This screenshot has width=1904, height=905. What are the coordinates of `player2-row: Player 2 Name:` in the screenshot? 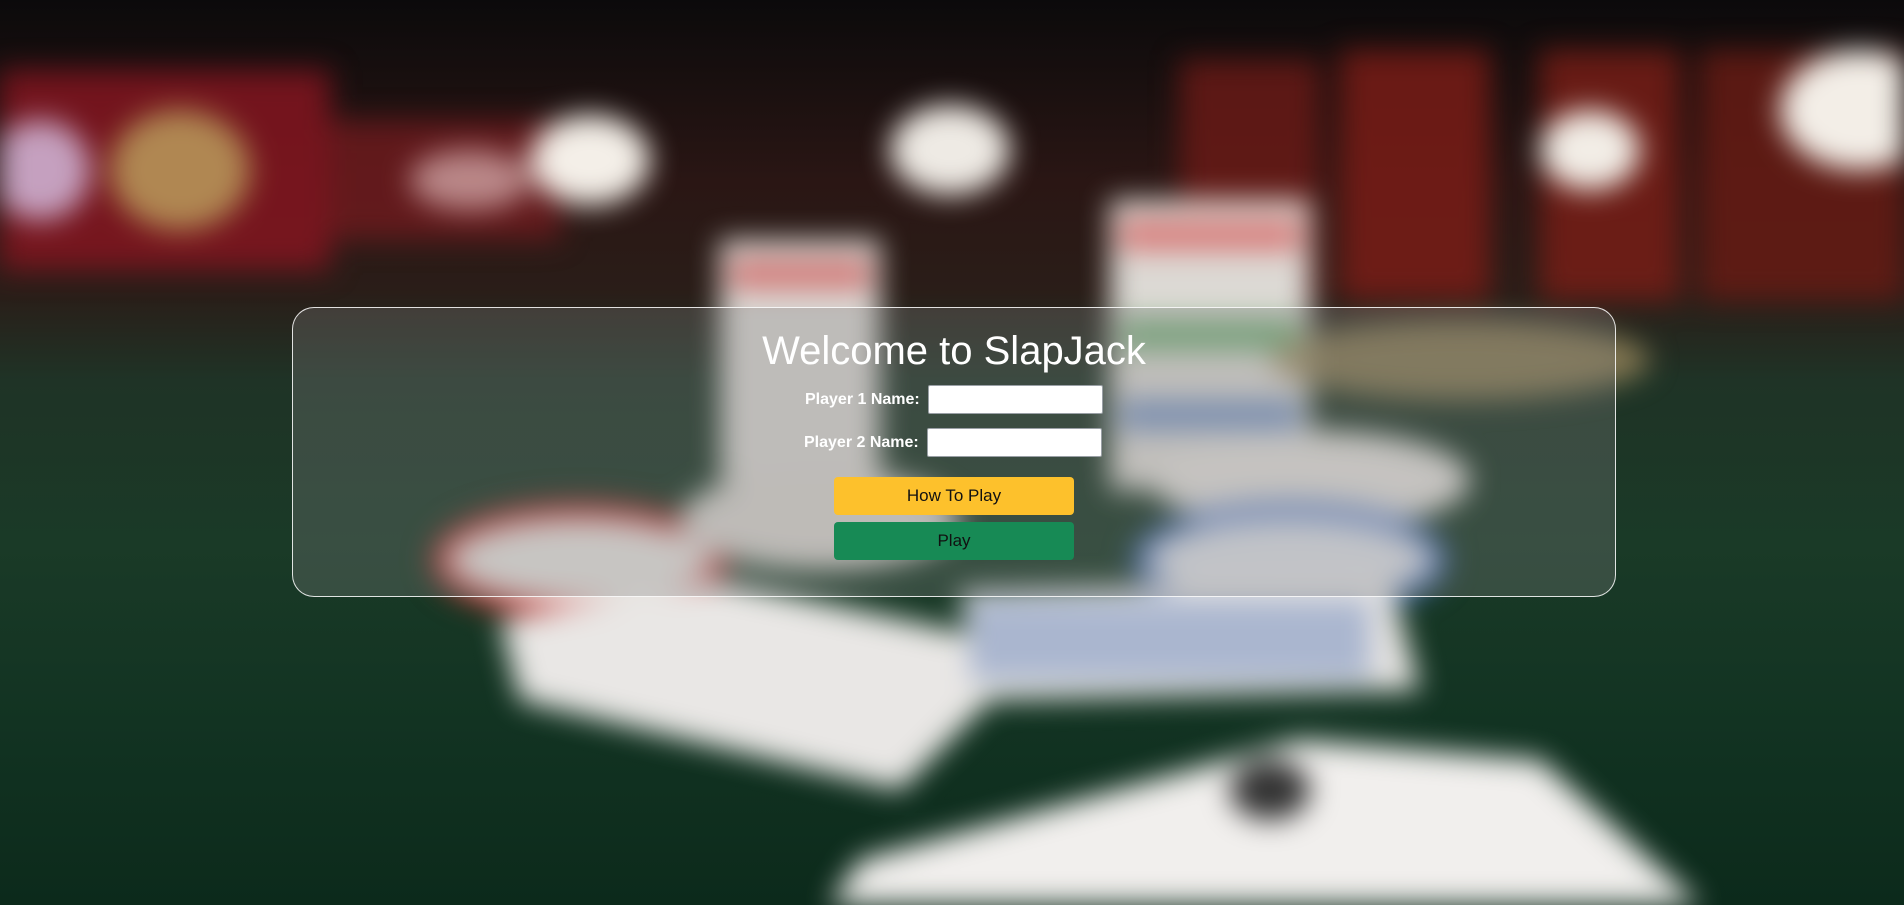 It's located at (953, 442).